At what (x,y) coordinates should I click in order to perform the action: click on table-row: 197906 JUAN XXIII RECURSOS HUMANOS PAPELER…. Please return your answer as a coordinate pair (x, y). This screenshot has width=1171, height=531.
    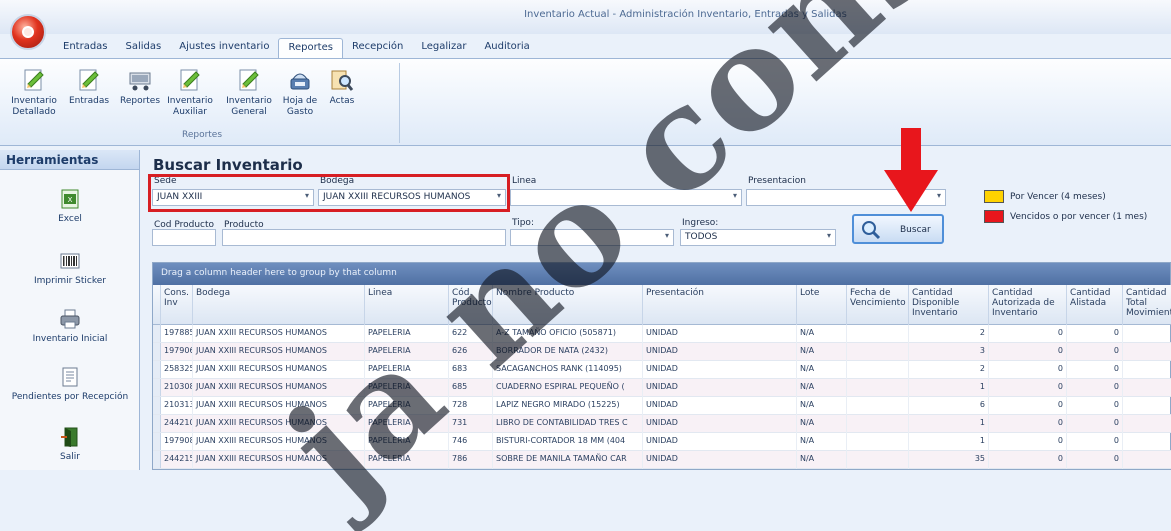
    Looking at the image, I should click on (662, 352).